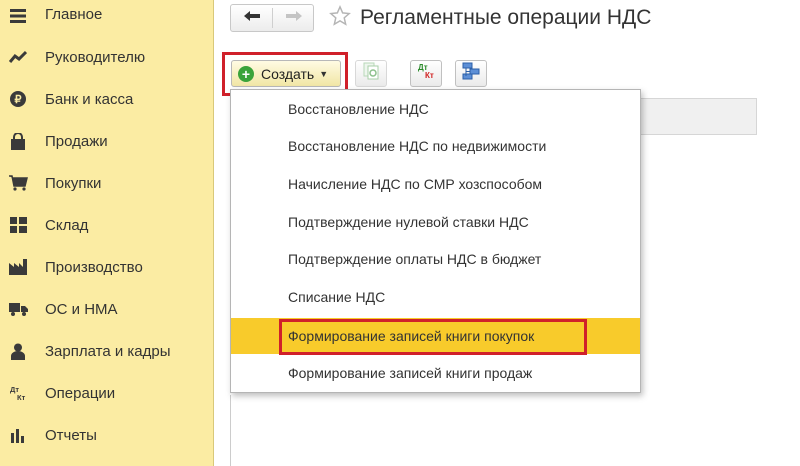  I want to click on menu-lines-icon, so click(18, 16).